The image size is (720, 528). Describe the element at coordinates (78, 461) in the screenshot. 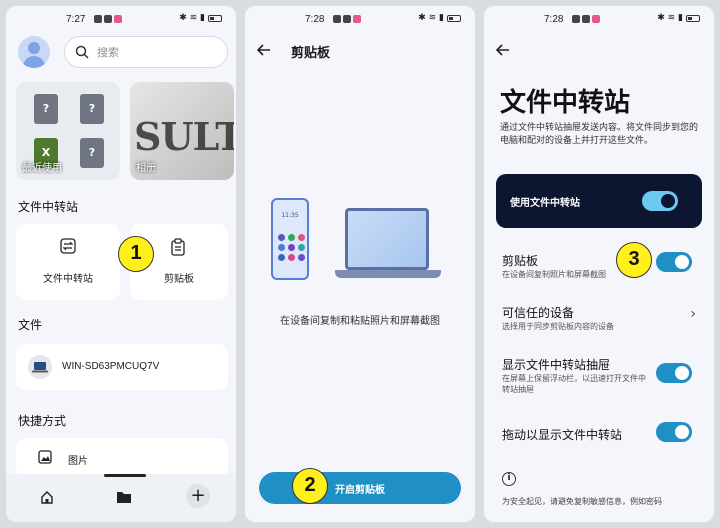

I see `shortcut-label: 图片` at that location.